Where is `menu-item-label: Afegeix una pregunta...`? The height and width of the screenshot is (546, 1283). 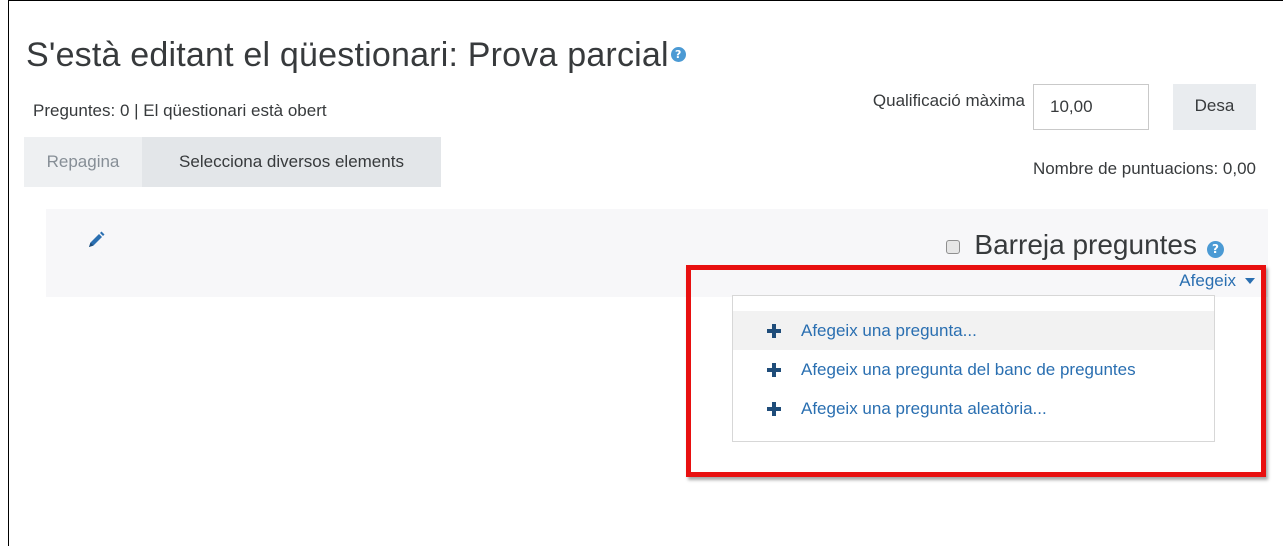 menu-item-label: Afegeix una pregunta... is located at coordinates (889, 330).